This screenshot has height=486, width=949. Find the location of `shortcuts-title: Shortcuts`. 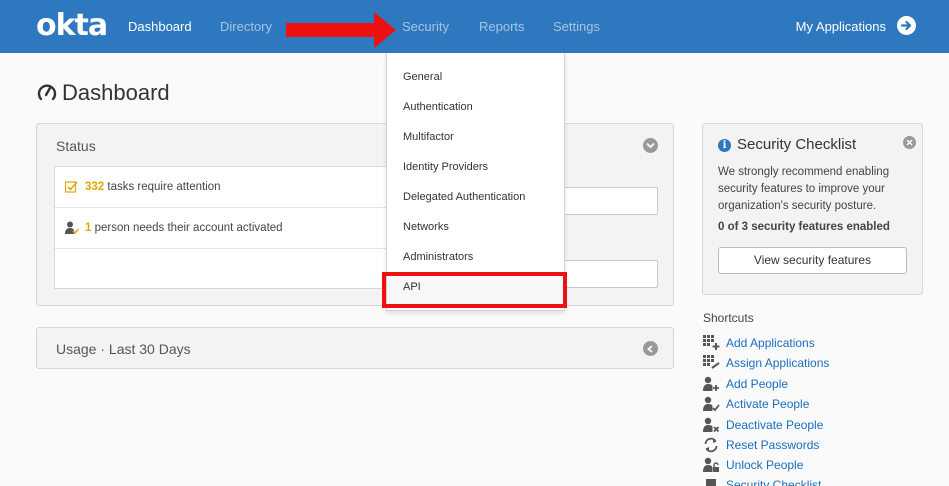

shortcuts-title: Shortcuts is located at coordinates (728, 318).